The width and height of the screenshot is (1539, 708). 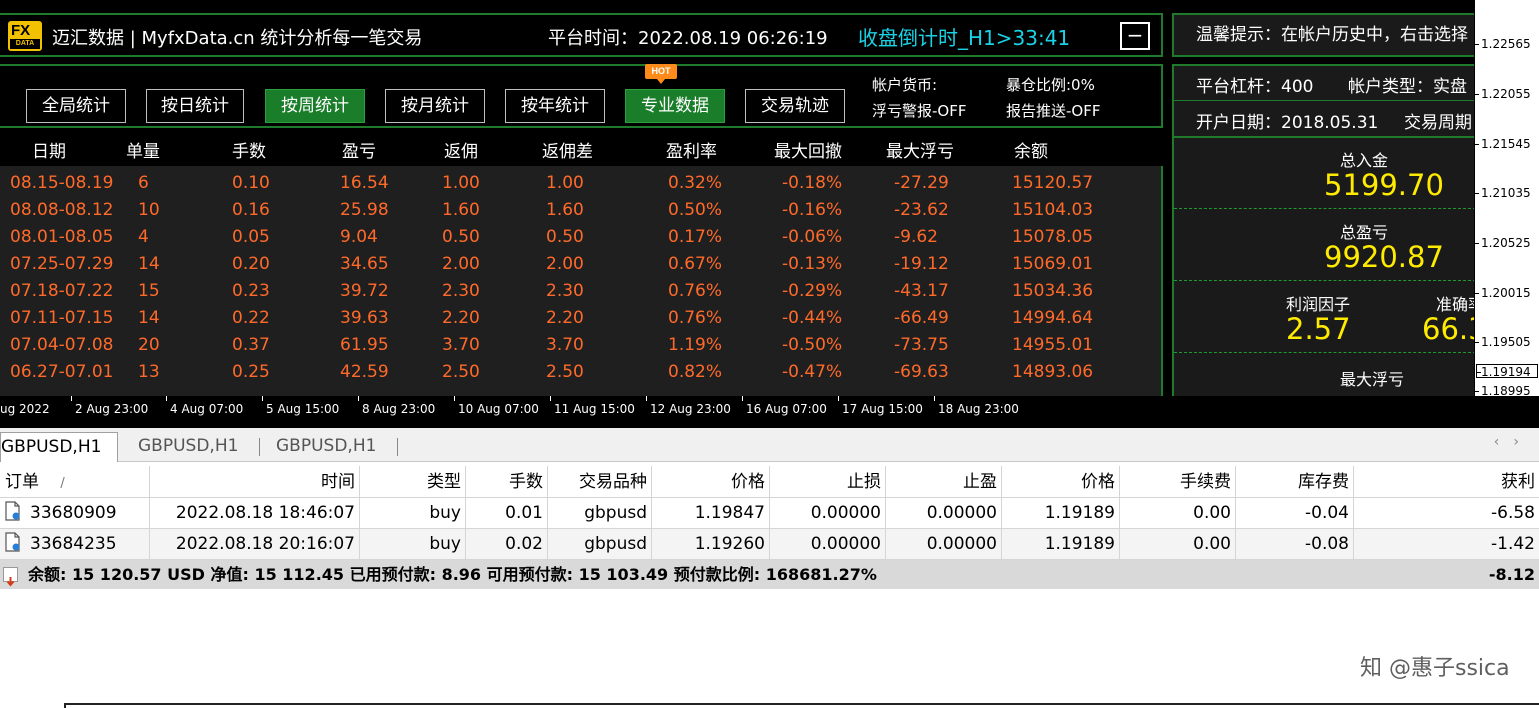 What do you see at coordinates (565, 210) in the screenshot?
I see `stats-cell-rebate-diff: 1.60` at bounding box center [565, 210].